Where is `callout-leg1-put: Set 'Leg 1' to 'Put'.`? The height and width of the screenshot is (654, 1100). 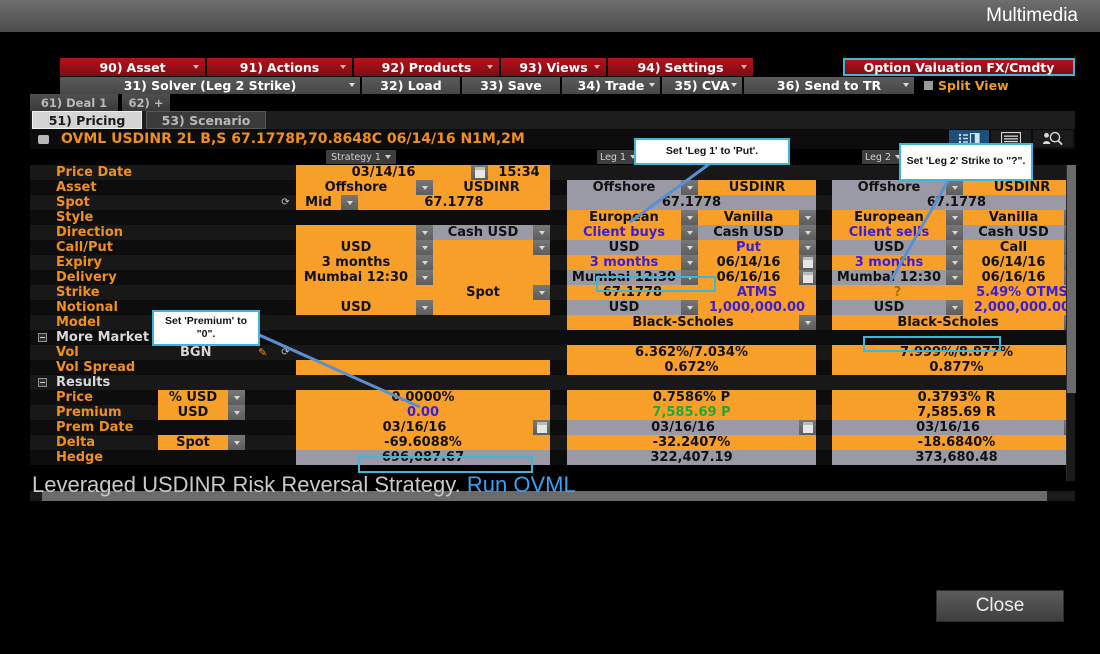
callout-leg1-put: Set 'Leg 1' to 'Put'. is located at coordinates (712, 151).